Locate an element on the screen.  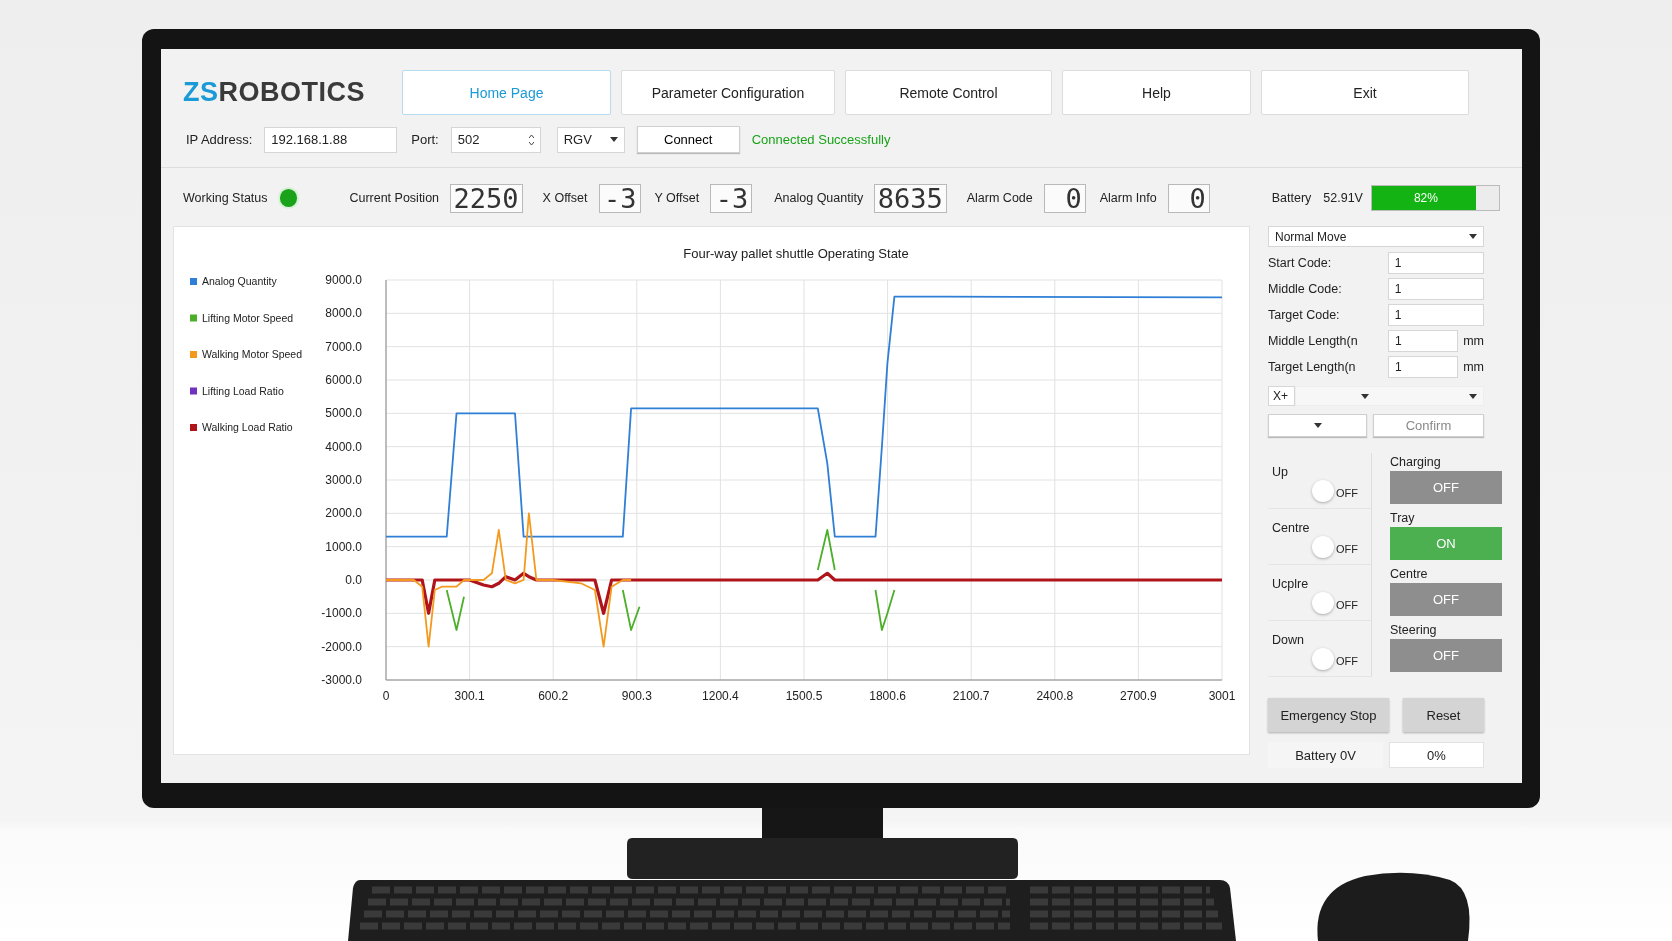
readout-label: Analog Quantity is located at coordinates (819, 198).